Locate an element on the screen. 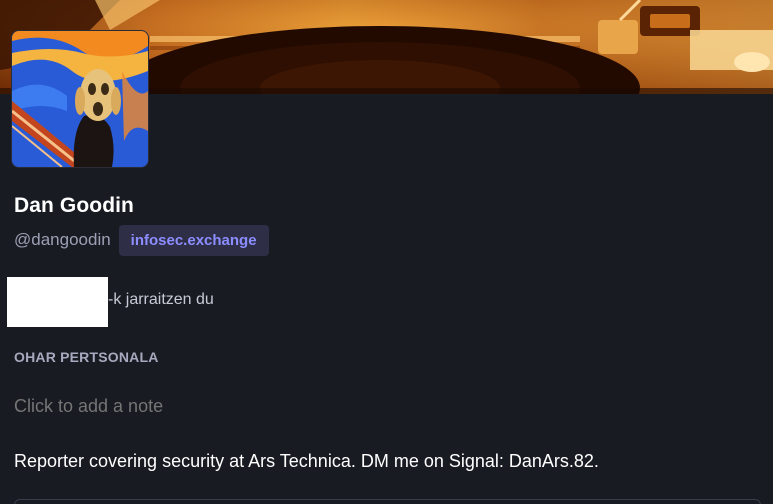  the-scream-icon is located at coordinates (80, 99).